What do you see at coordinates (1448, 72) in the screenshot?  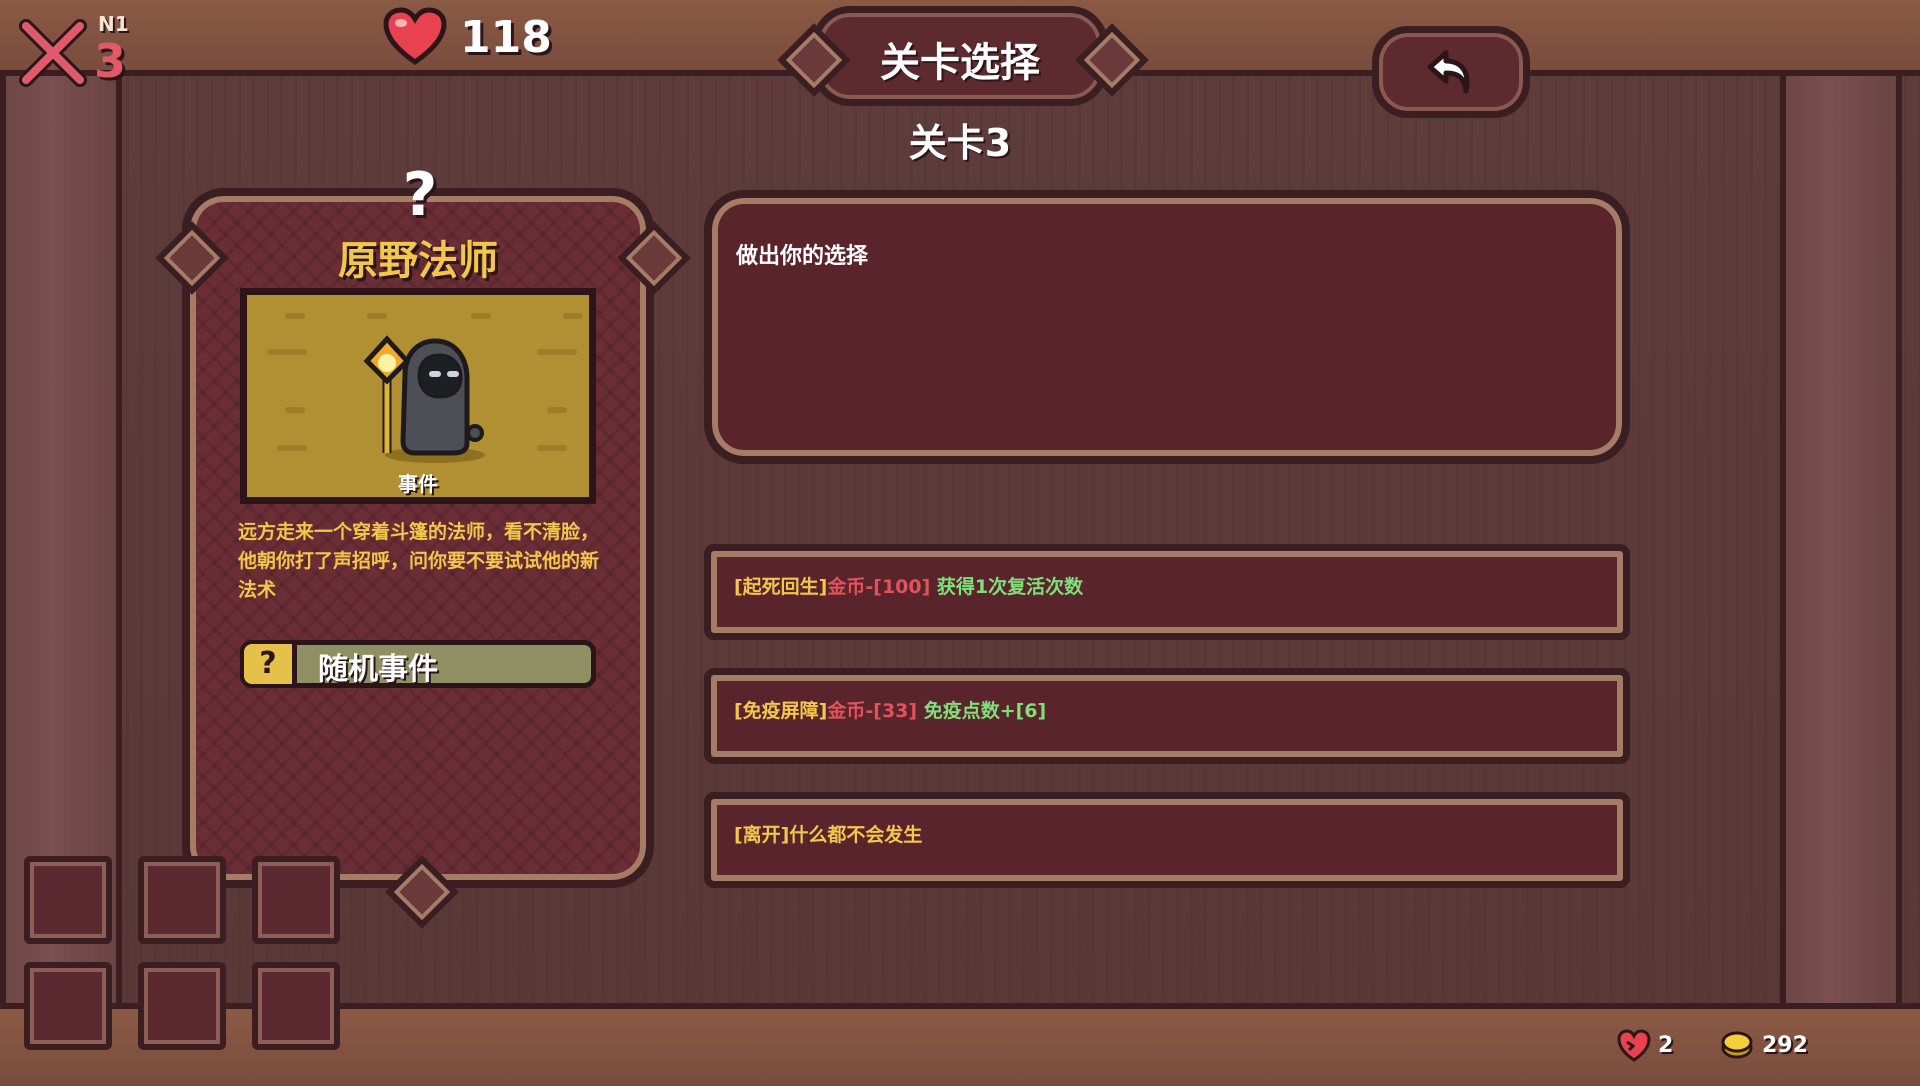 I see `back-arrow-icon` at bounding box center [1448, 72].